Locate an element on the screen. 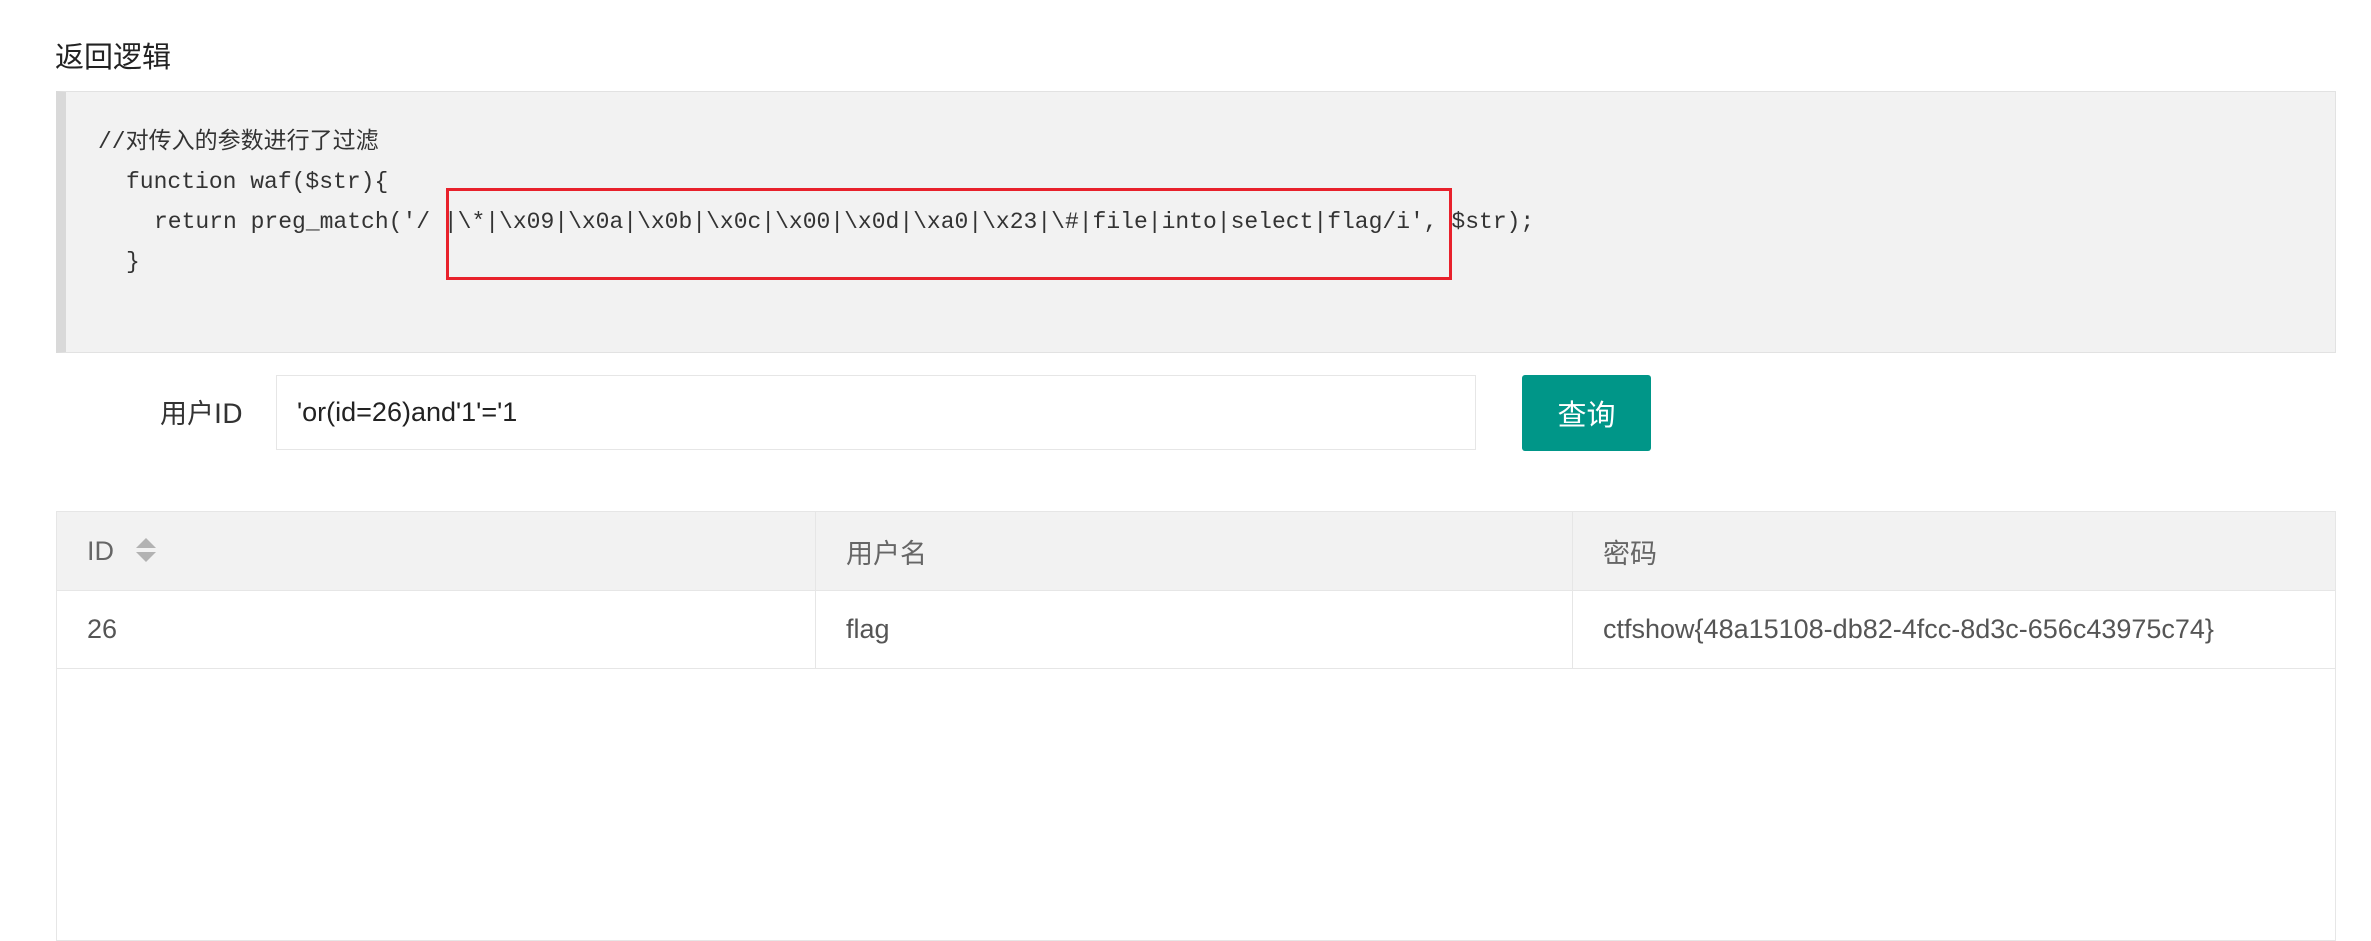 The width and height of the screenshot is (2371, 941). table-header: ID 用户名 密码 is located at coordinates (1196, 551).